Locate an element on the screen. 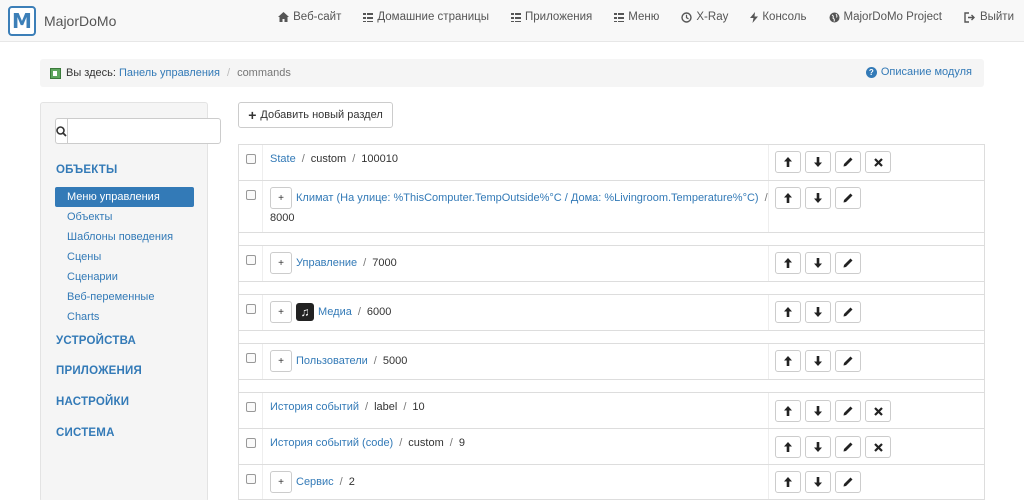 This screenshot has height=500, width=1024. nav-console: Консоль is located at coordinates (778, 17).